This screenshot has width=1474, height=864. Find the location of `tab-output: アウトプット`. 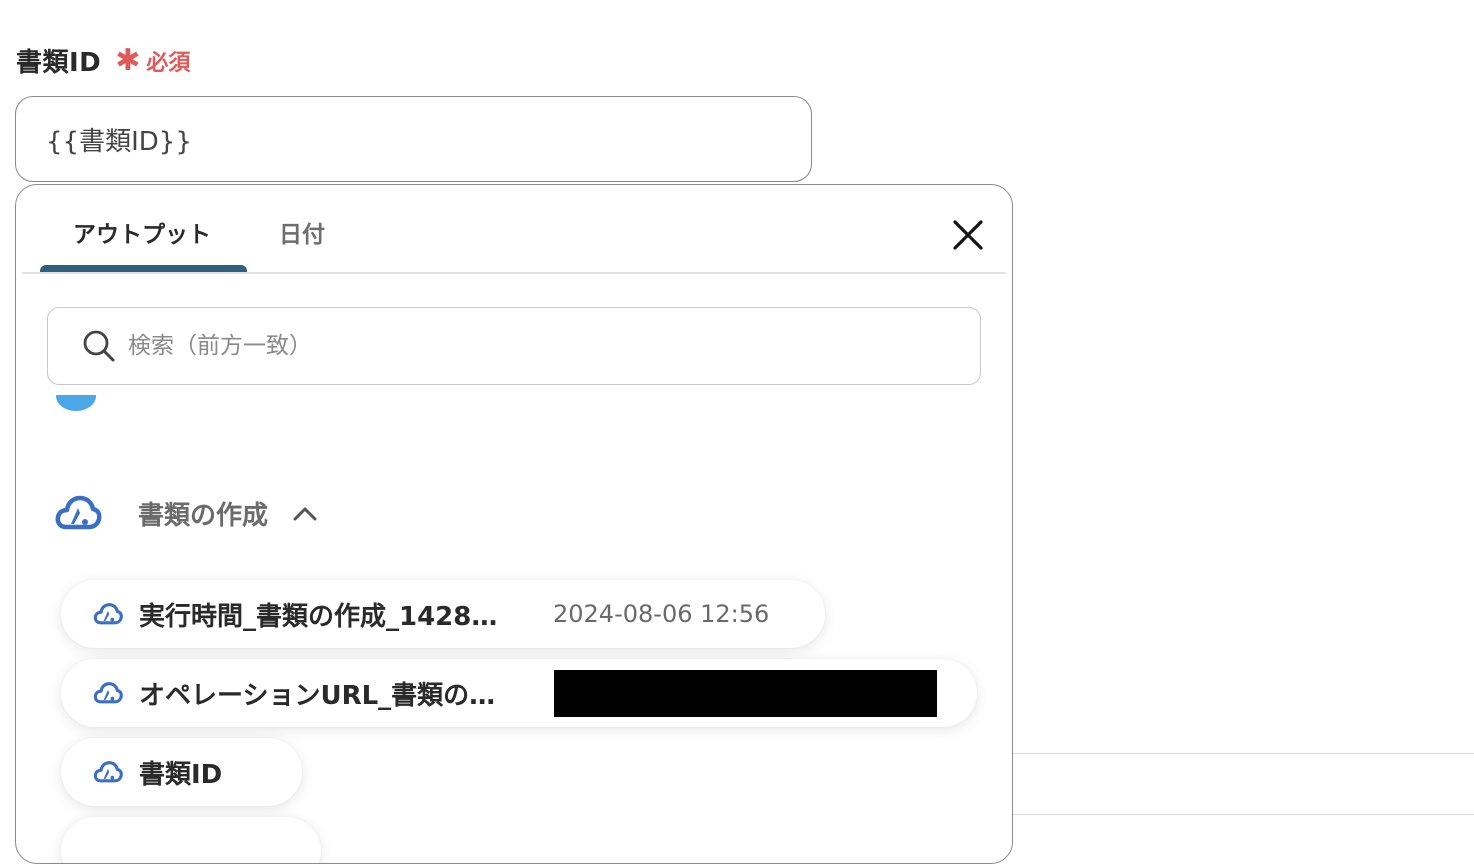

tab-output: アウトプット is located at coordinates (142, 232).